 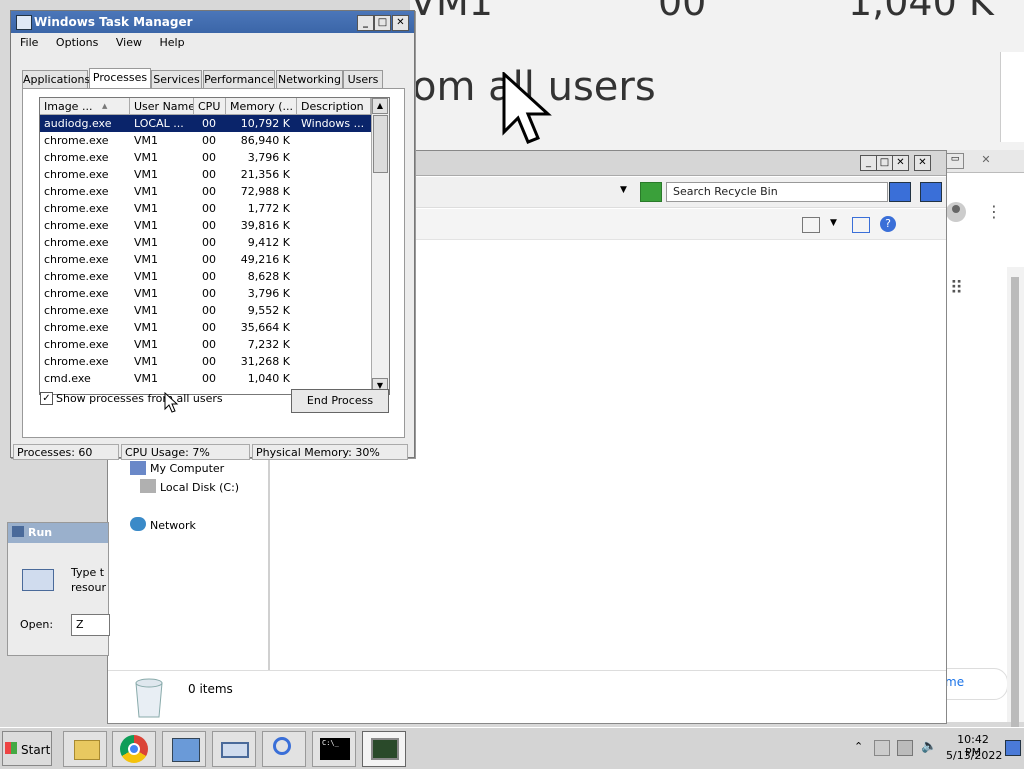 What do you see at coordinates (212, 22) in the screenshot?
I see `task-manager-titlebar: Windows Task Manager _ □ ✕` at bounding box center [212, 22].